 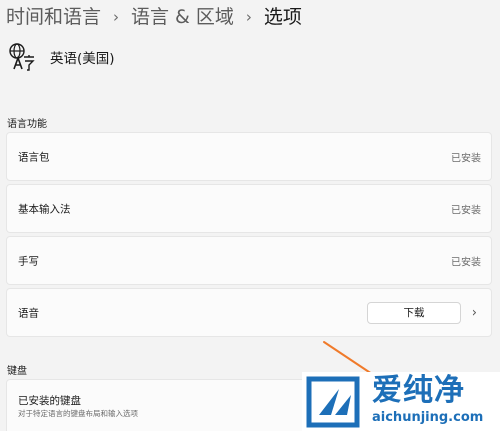 I want to click on breadcrumb-time-language: 时间和语言, so click(x=53, y=17).